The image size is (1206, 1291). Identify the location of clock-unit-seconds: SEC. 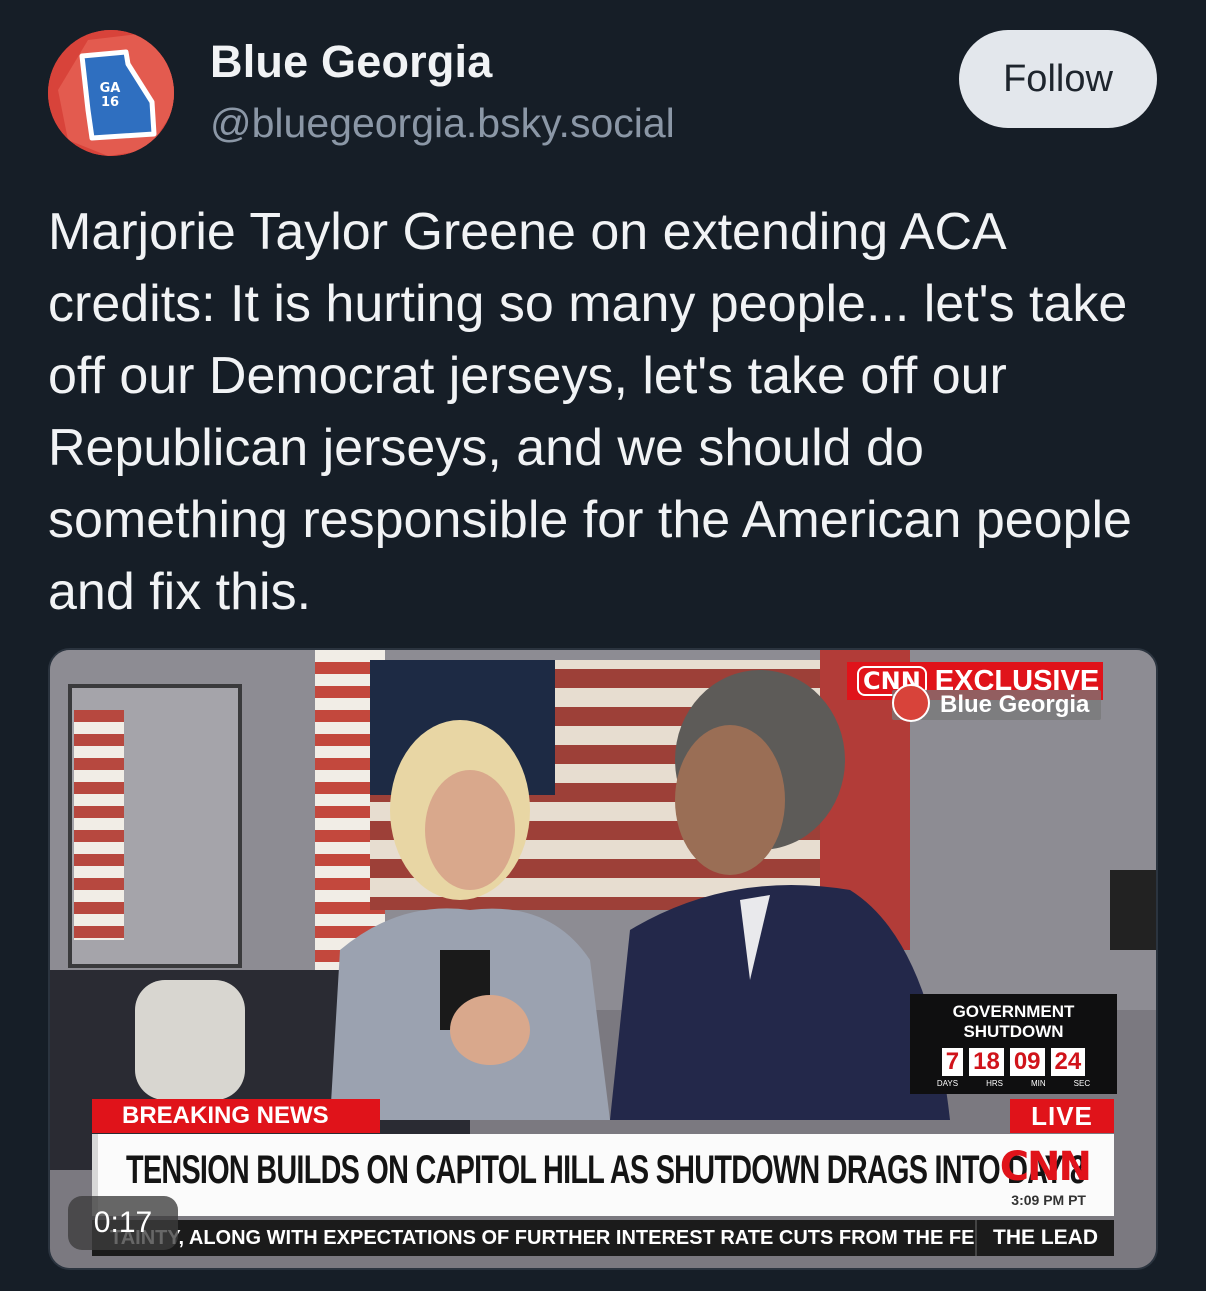
(1082, 1083).